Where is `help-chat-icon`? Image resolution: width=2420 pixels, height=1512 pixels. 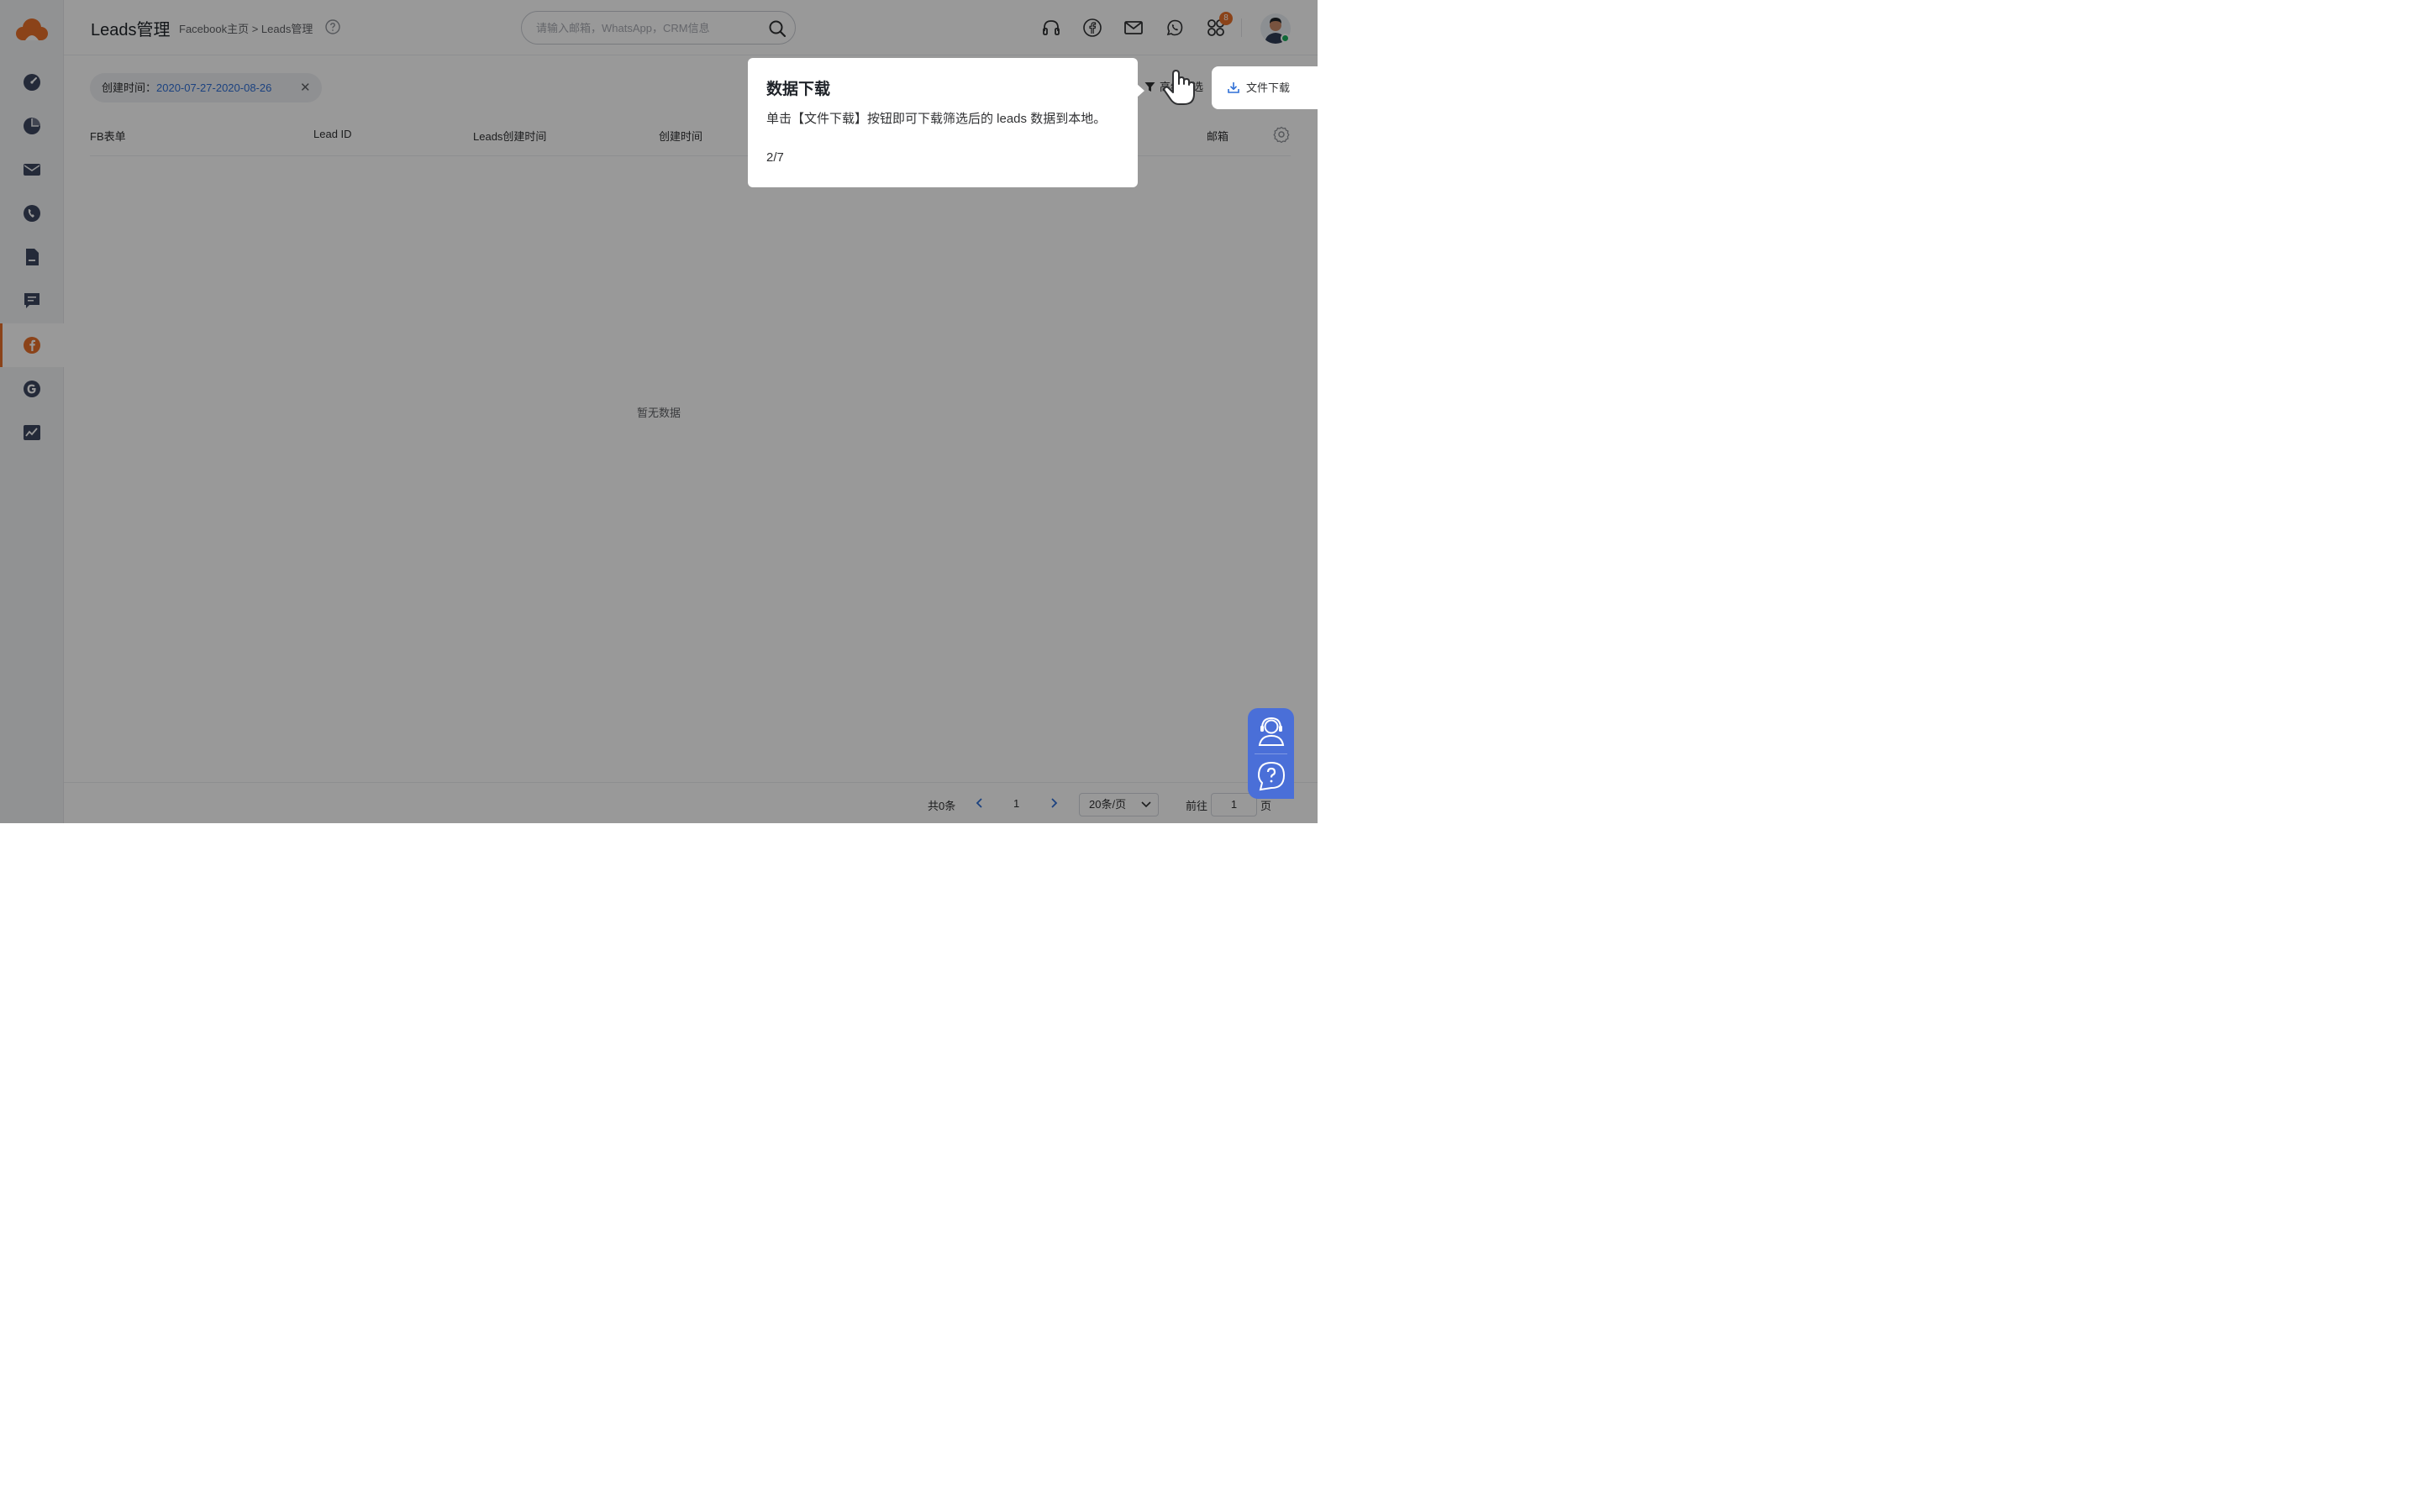 help-chat-icon is located at coordinates (1271, 776).